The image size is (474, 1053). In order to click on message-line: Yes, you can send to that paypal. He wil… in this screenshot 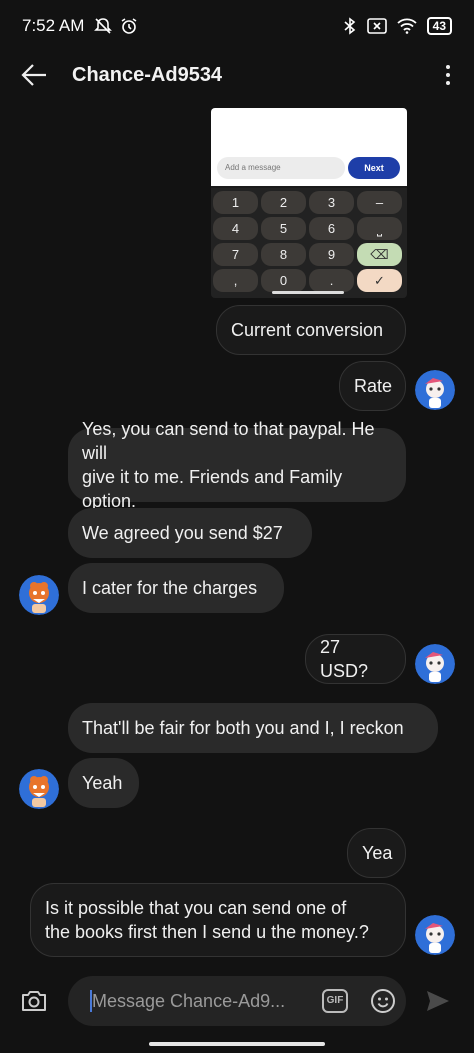, I will do `click(228, 441)`.